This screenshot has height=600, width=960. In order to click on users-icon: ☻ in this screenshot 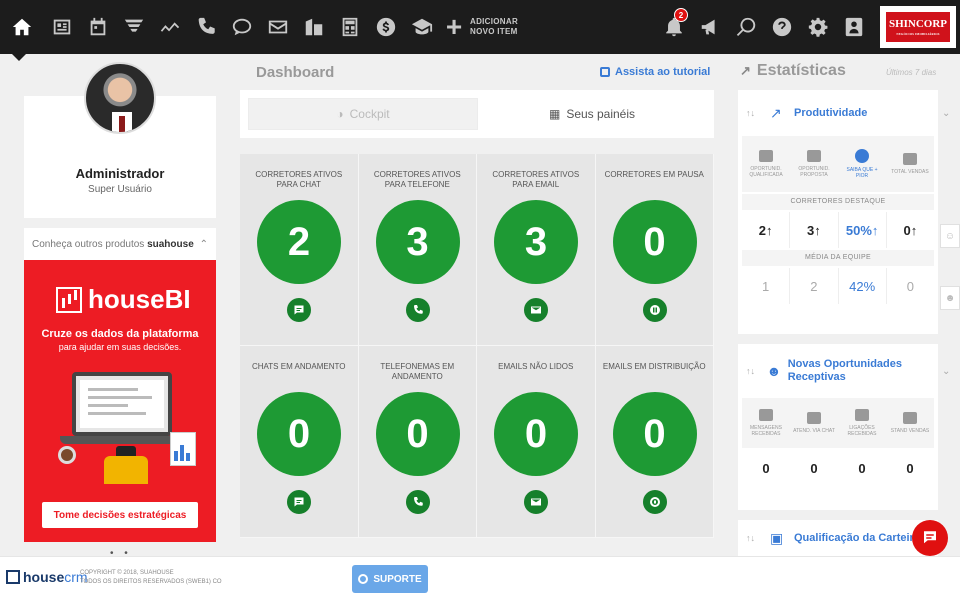, I will do `click(774, 371)`.